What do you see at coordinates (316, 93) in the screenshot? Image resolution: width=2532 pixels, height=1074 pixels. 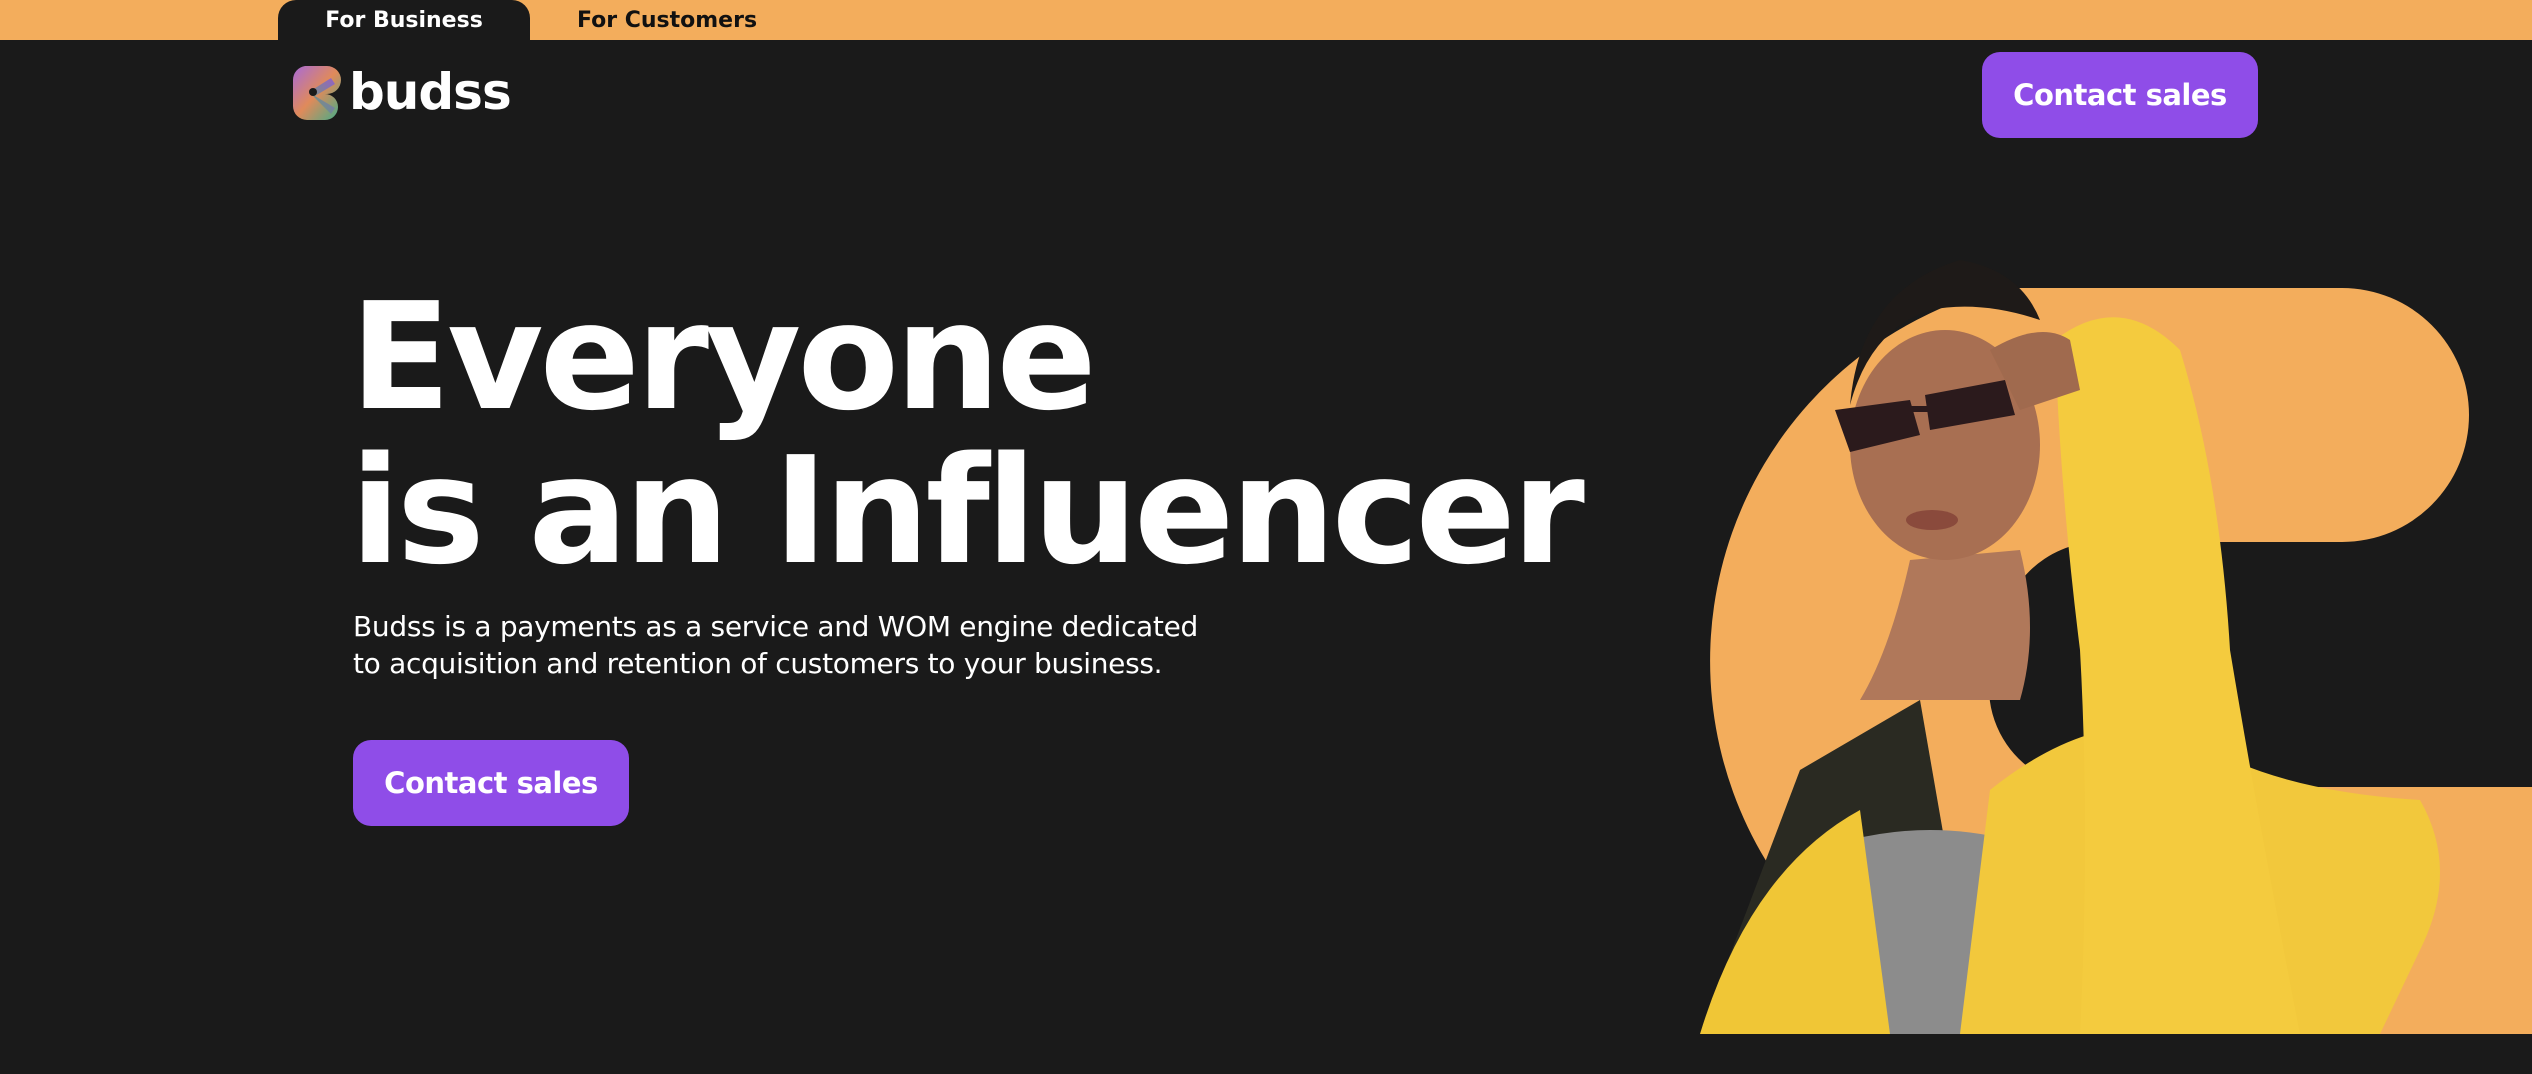 I see `budss-b-logo-icon` at bounding box center [316, 93].